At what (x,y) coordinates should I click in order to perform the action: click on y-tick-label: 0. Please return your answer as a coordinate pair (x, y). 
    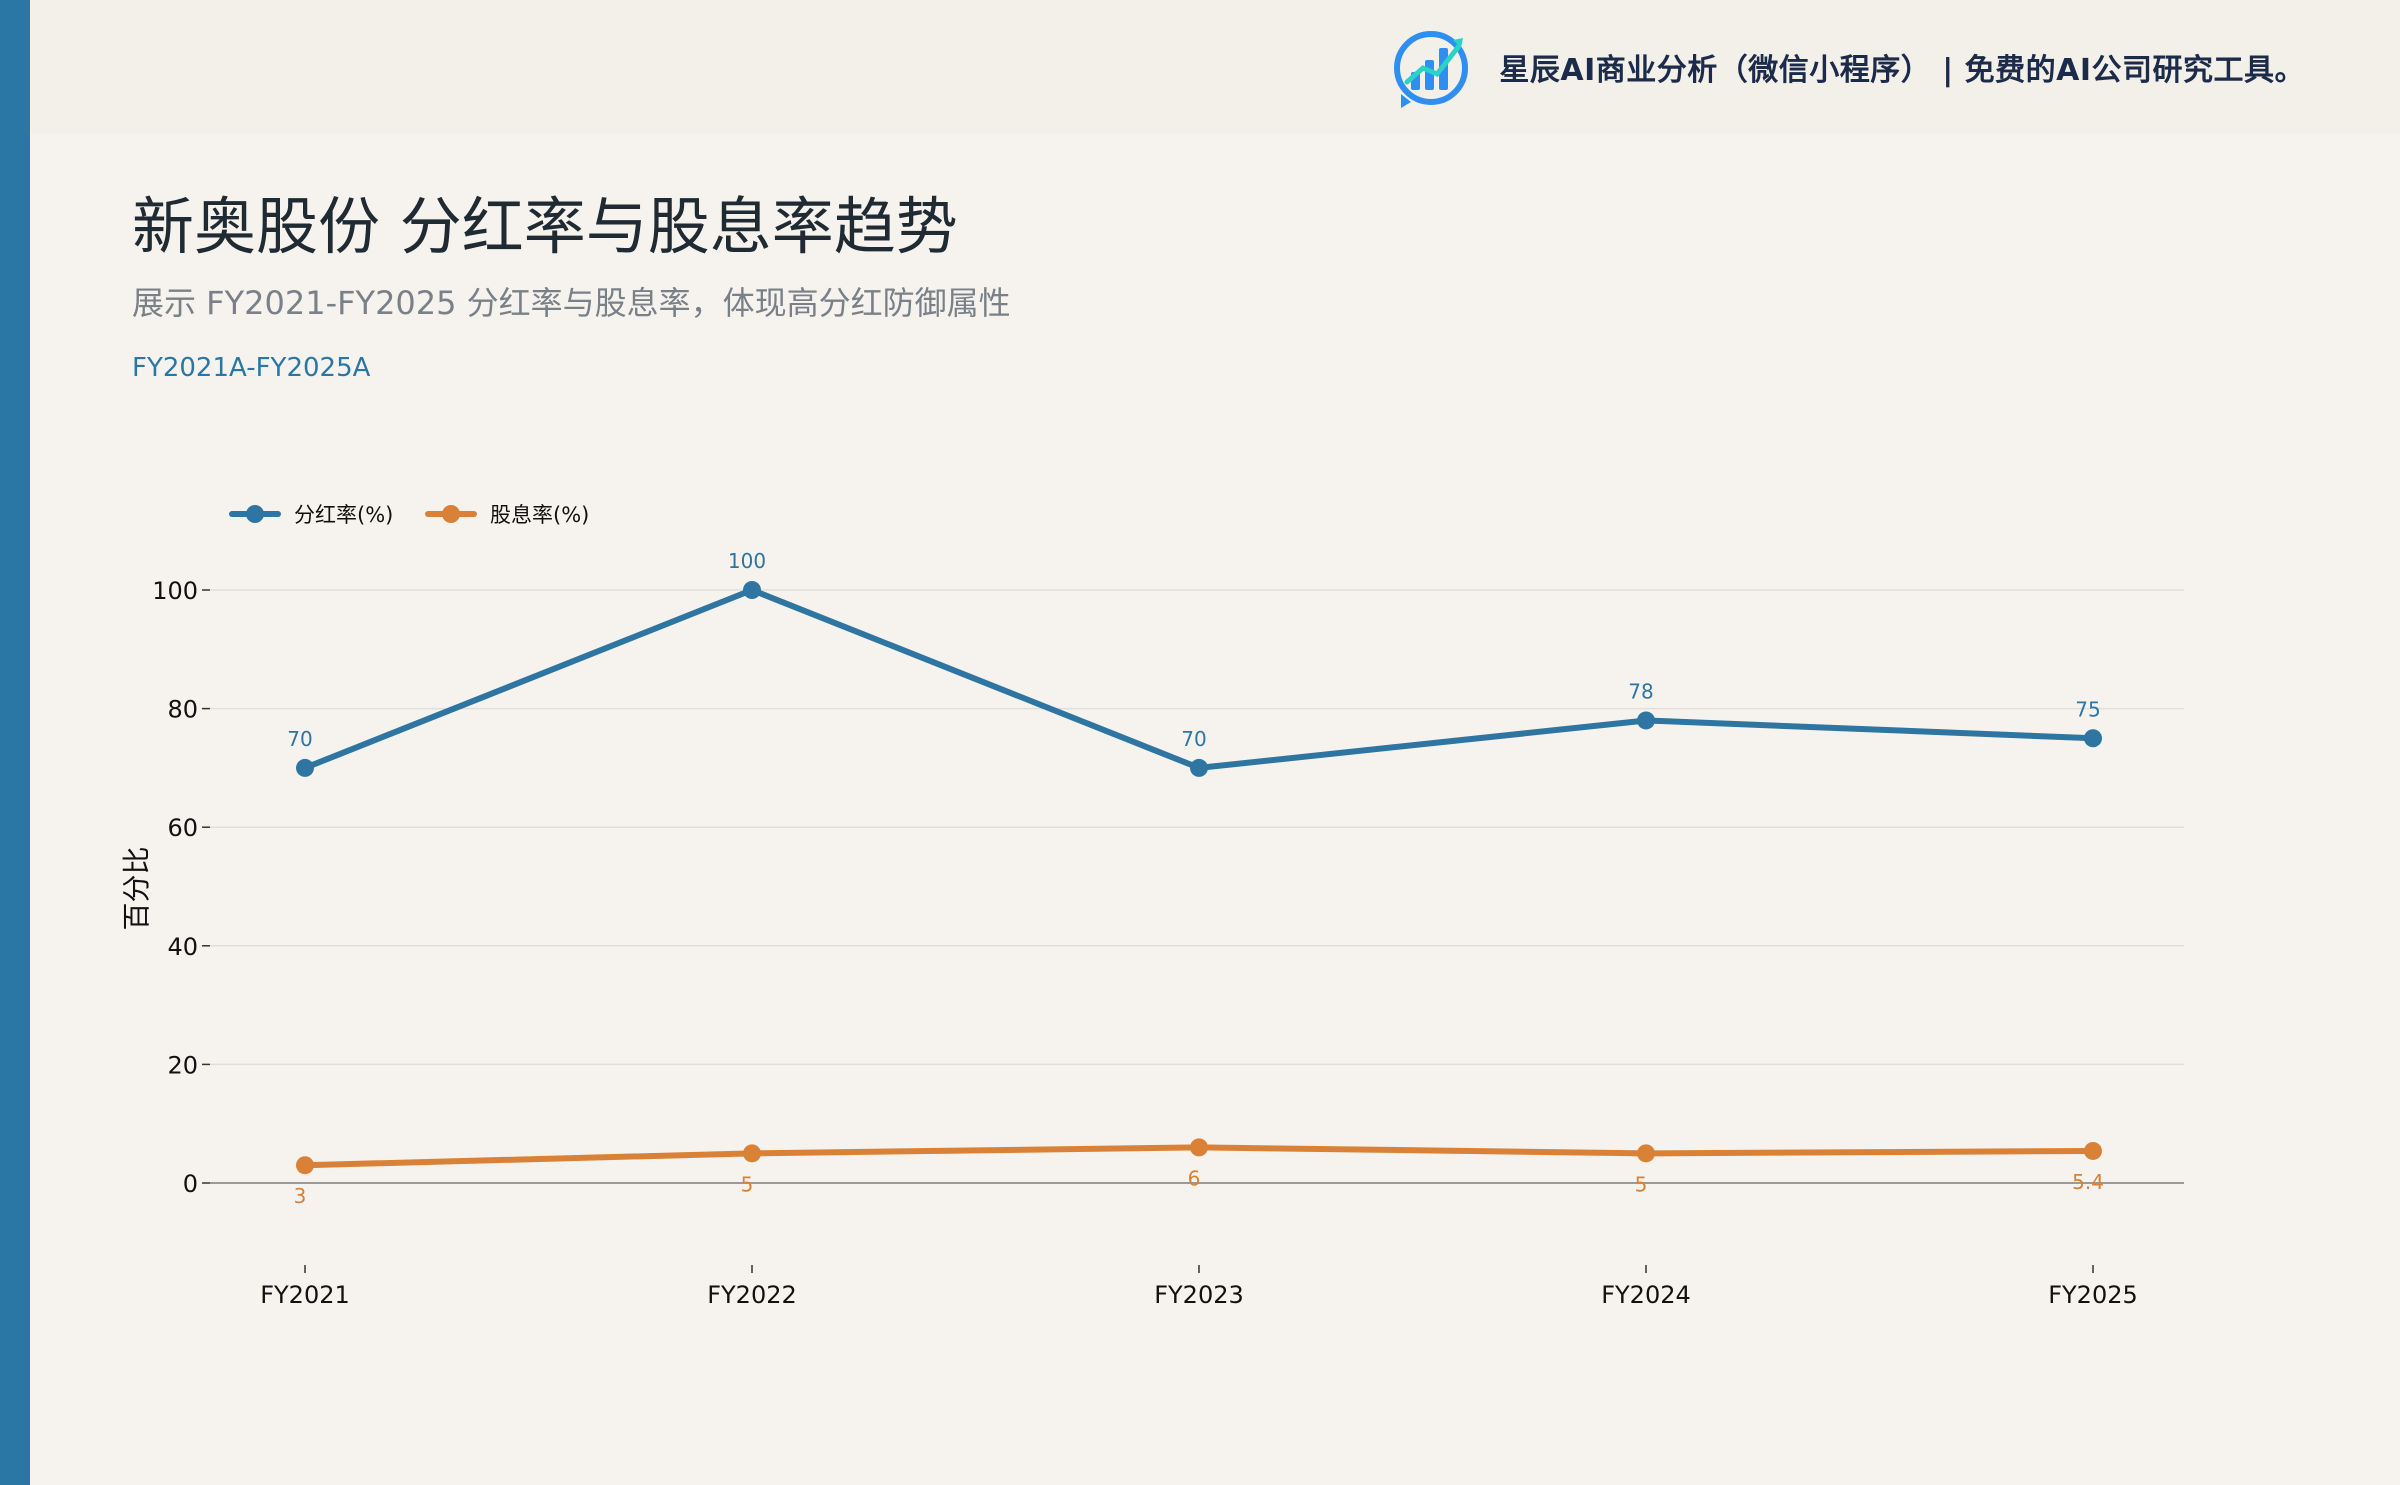
    Looking at the image, I should click on (190, 1184).